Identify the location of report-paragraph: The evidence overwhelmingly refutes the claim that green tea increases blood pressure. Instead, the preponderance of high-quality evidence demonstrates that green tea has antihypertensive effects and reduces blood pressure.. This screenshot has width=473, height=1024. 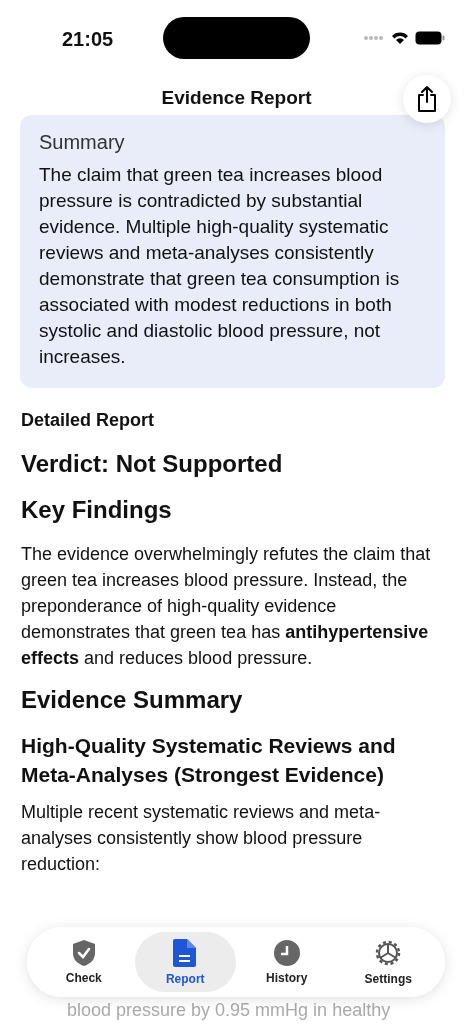
(226, 606).